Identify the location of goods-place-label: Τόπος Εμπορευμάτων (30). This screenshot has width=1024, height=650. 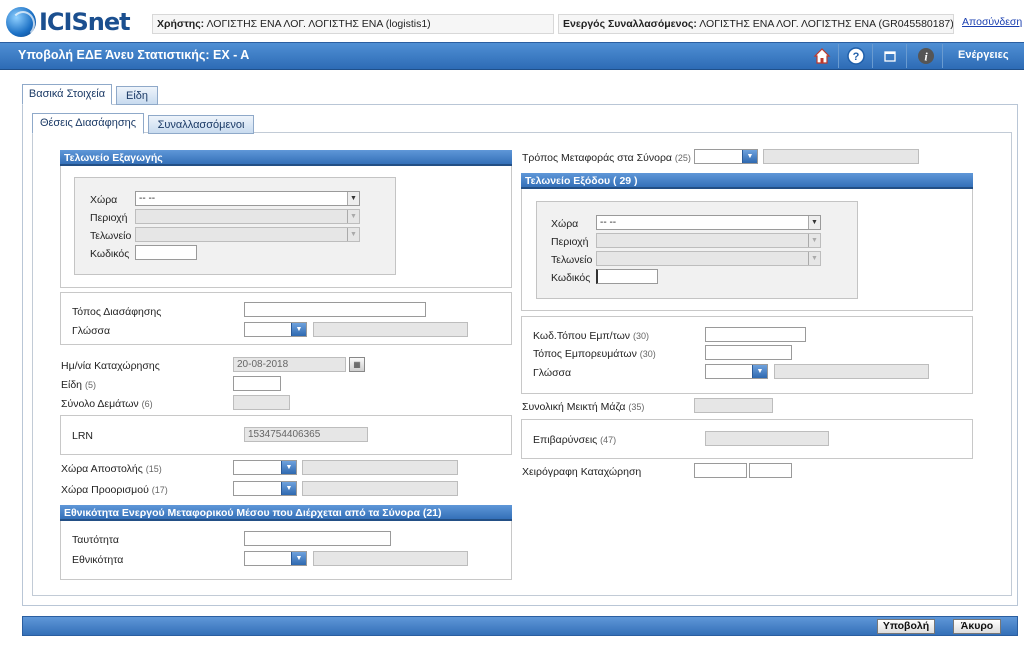
(594, 354).